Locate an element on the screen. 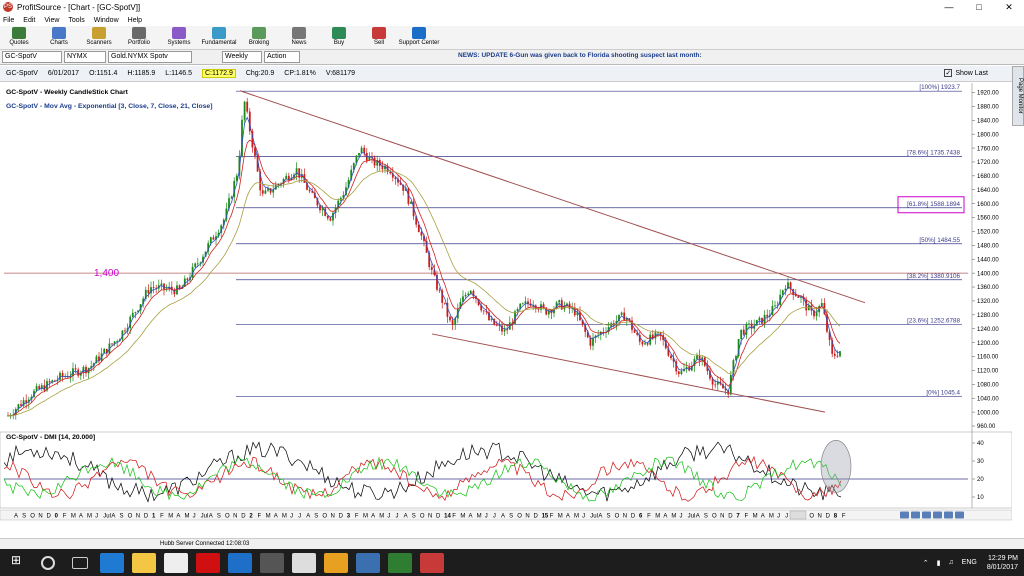 This screenshot has height=576, width=1024. dmi-tick-label: 20 is located at coordinates (980, 480).